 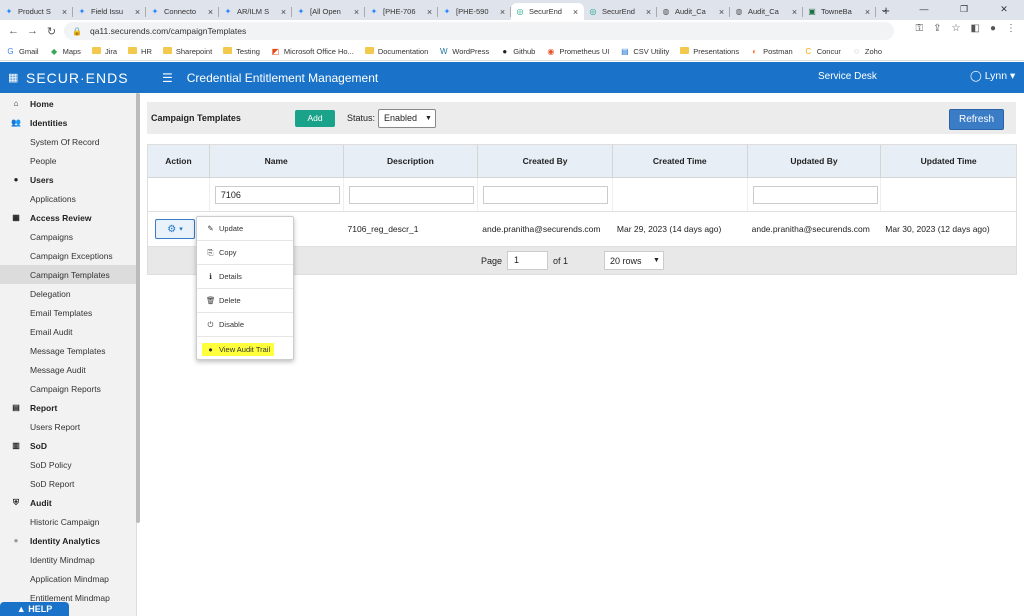 I want to click on sidepanel-icon: ◧, so click(x=975, y=28).